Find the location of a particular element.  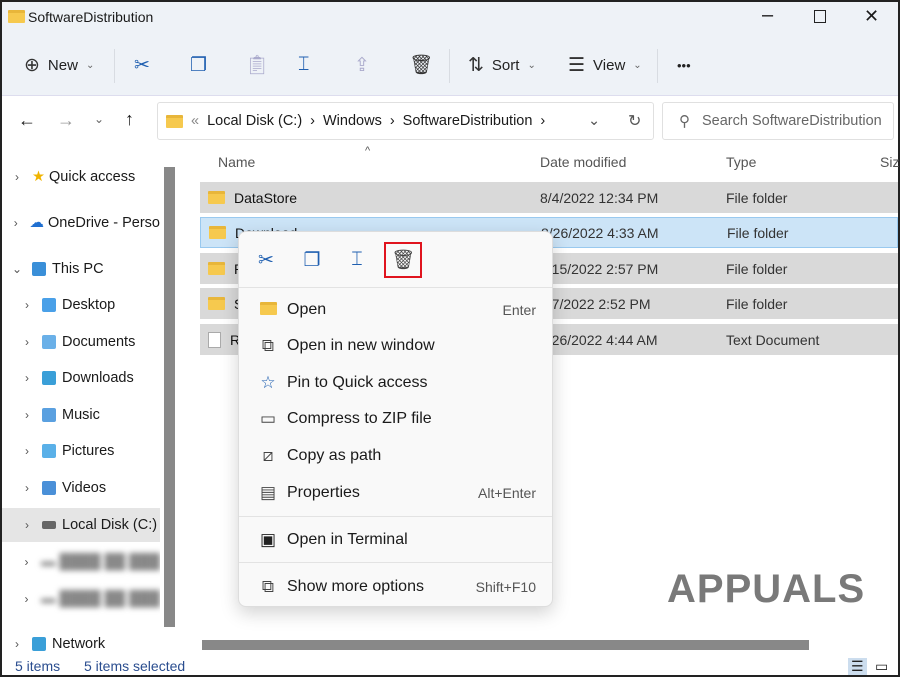

new-button: ⊕ New ⌄ is located at coordinates (59, 65).